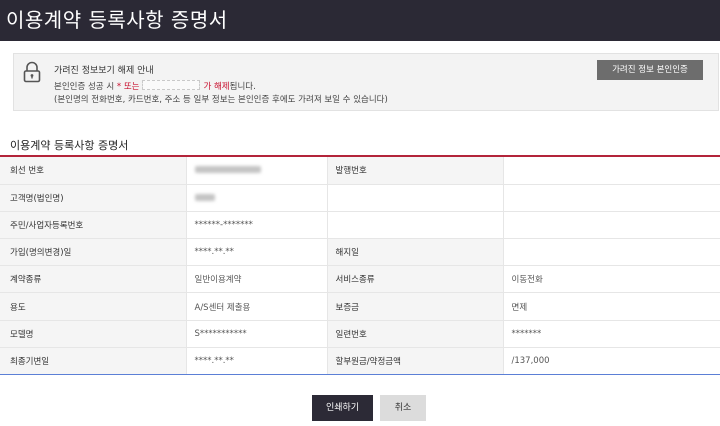 This screenshot has height=426, width=720. I want to click on table-row: 가입(명의변경)일 ****.**.** 해지일, so click(360, 252).